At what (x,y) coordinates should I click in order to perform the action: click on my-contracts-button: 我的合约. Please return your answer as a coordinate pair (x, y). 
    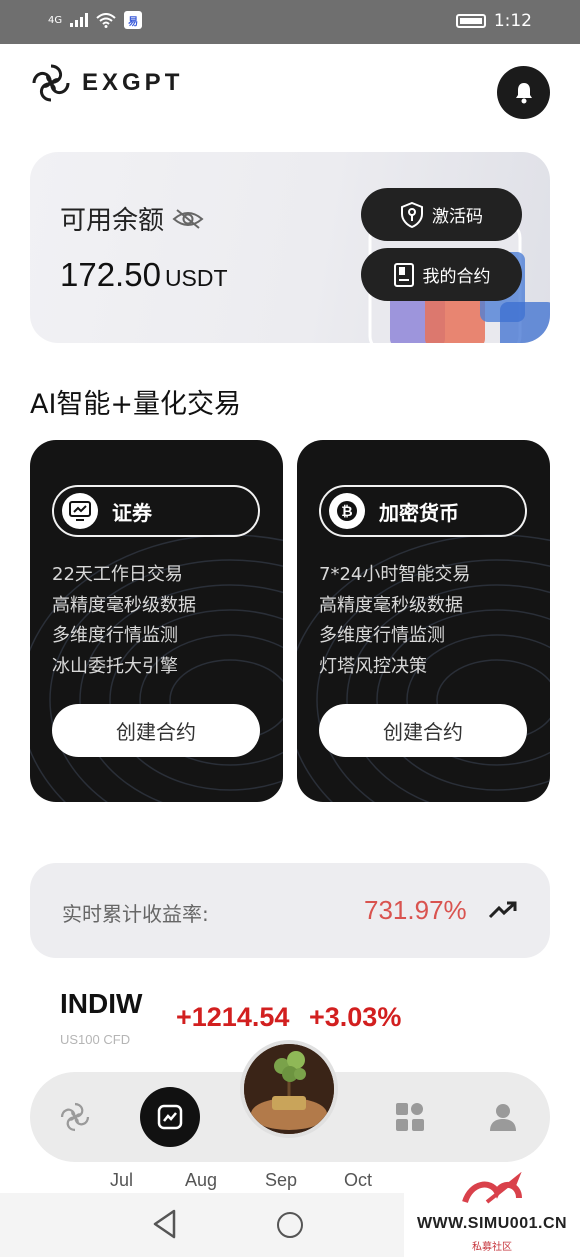
    Looking at the image, I should click on (441, 274).